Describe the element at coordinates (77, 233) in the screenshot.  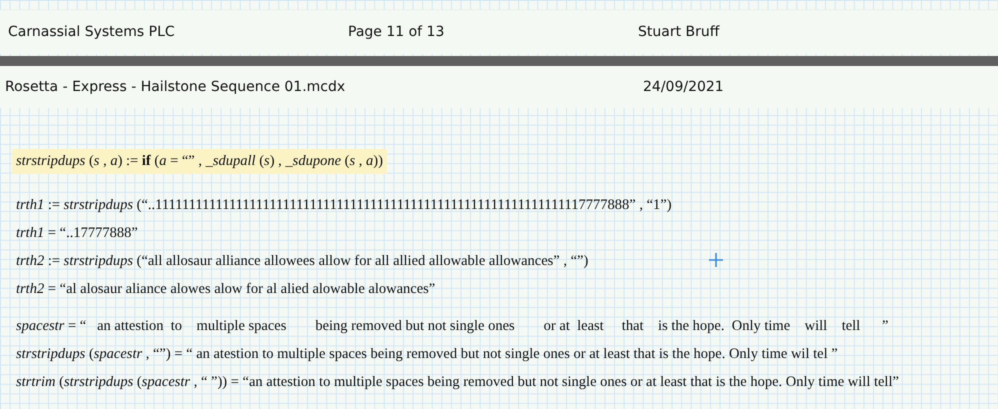
I see `math-expression: trth1 = “..17777888”` at that location.